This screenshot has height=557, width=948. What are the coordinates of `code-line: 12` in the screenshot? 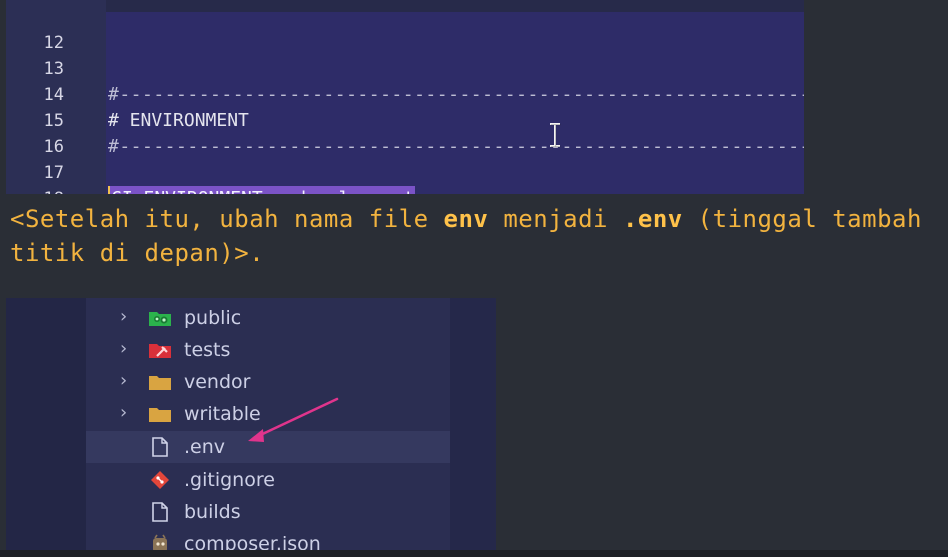 It's located at (405, 28).